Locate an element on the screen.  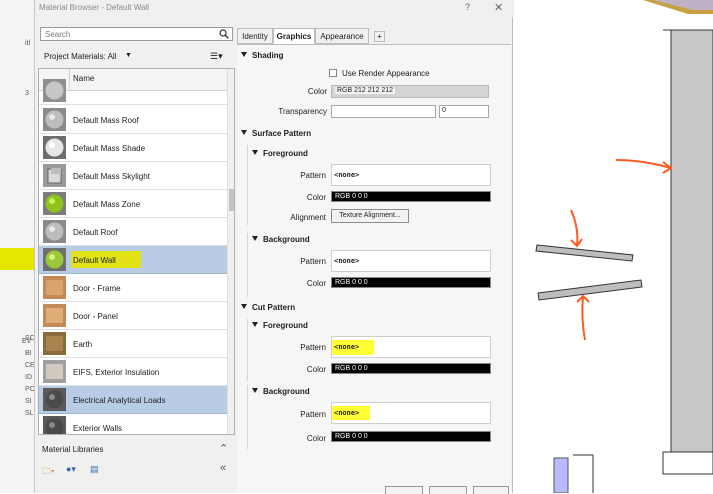
library-folder-icon: 🗀▾ is located at coordinates (48, 472).